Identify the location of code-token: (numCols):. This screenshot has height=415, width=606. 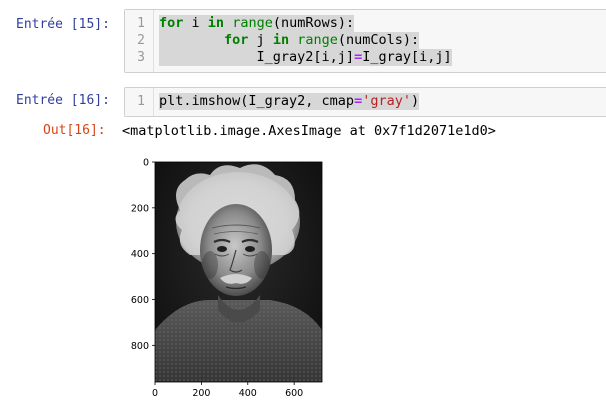
(378, 40).